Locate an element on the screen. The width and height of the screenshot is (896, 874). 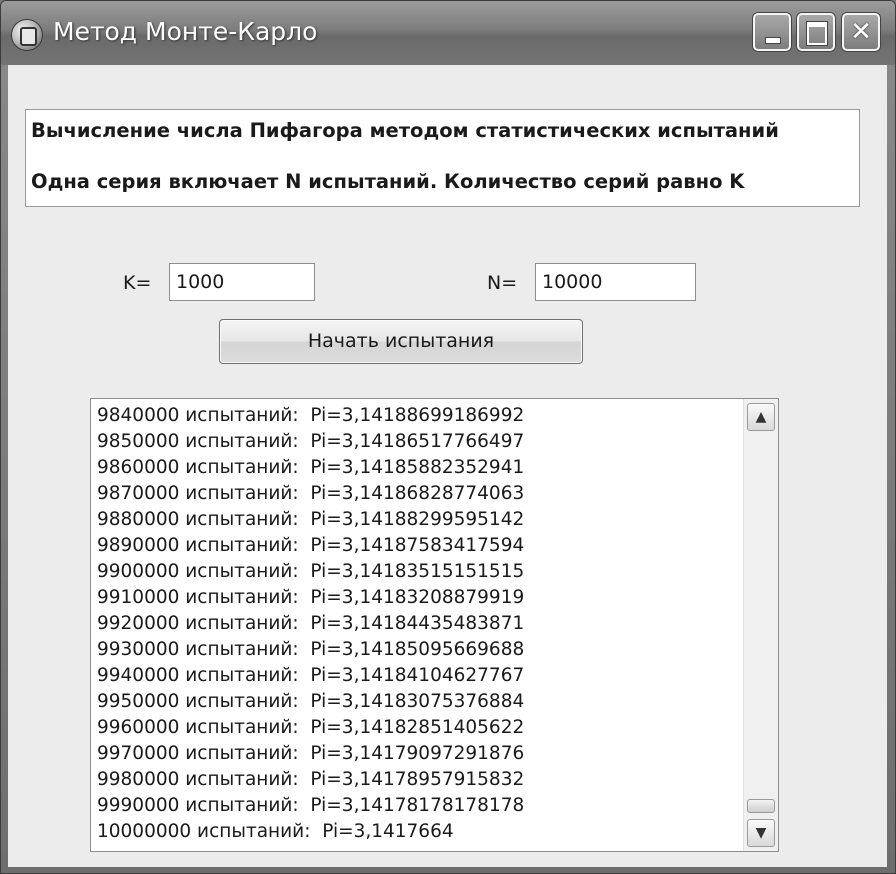
list-item: 9960000 испытаний: Pi=3,14182851405622 is located at coordinates (310, 728).